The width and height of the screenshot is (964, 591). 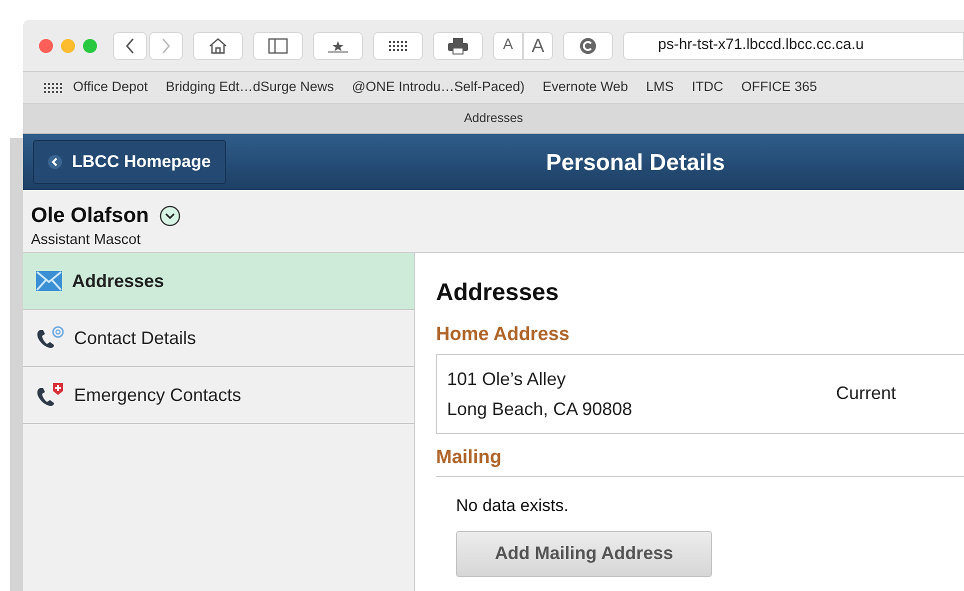 I want to click on tab-title: Addresses, so click(x=494, y=118).